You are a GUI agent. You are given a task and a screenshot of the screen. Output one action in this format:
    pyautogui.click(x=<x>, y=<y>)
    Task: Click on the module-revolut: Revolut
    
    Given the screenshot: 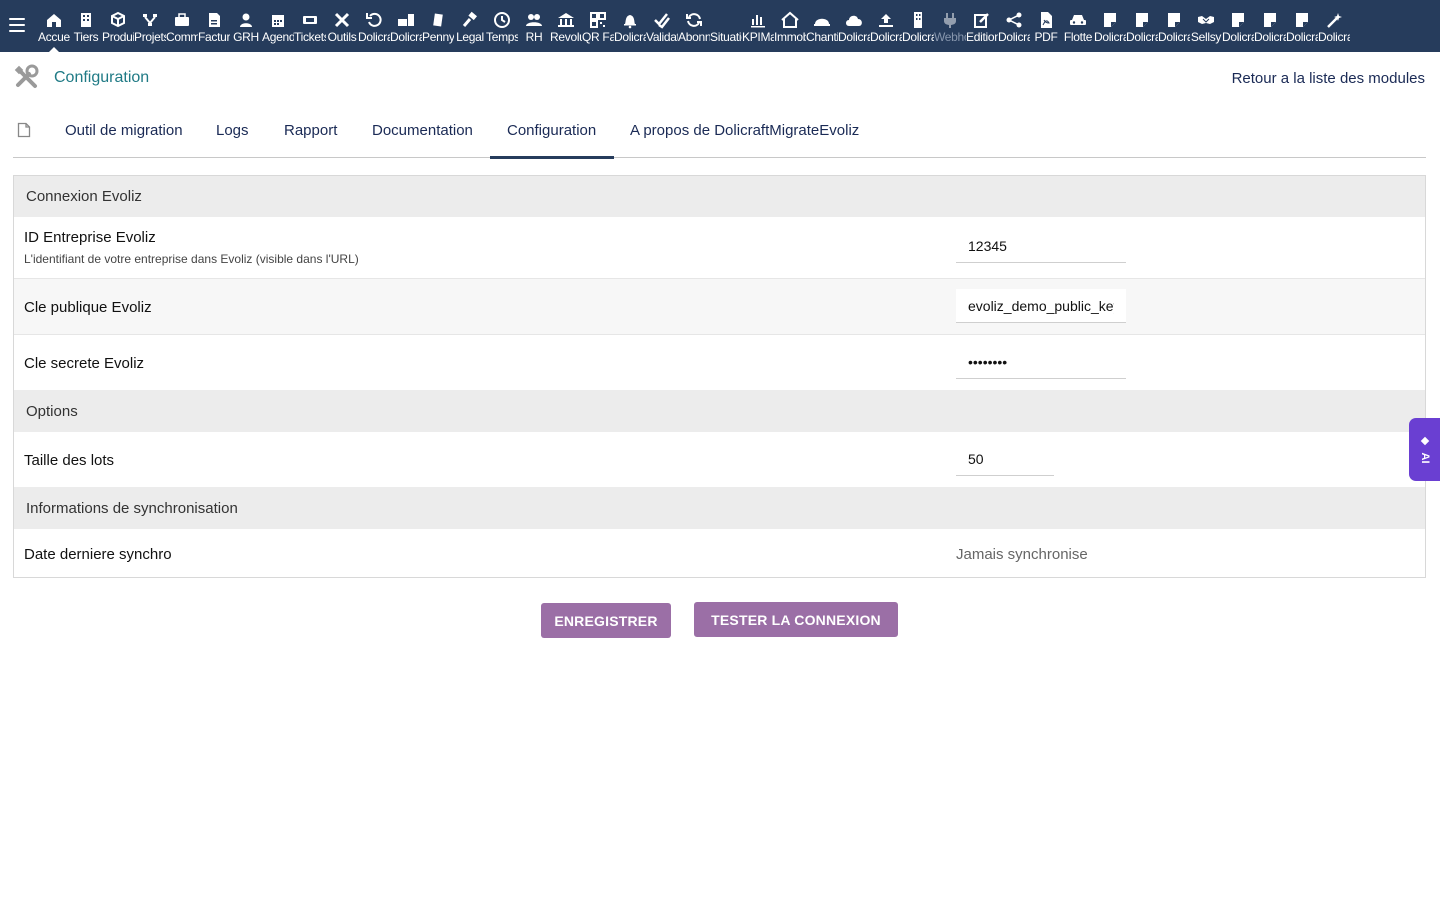 What is the action you would take?
    pyautogui.click(x=566, y=26)
    